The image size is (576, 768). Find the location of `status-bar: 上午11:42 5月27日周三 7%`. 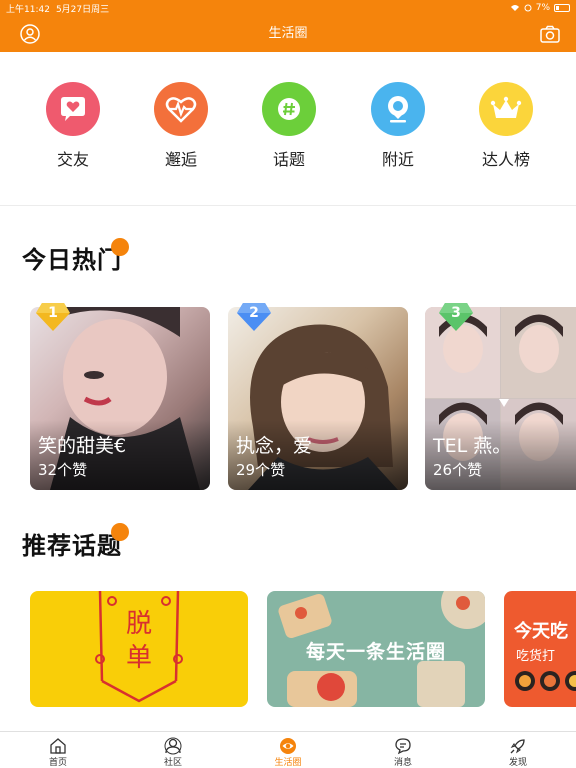

status-bar: 上午11:42 5月27日周三 7% is located at coordinates (288, 8).